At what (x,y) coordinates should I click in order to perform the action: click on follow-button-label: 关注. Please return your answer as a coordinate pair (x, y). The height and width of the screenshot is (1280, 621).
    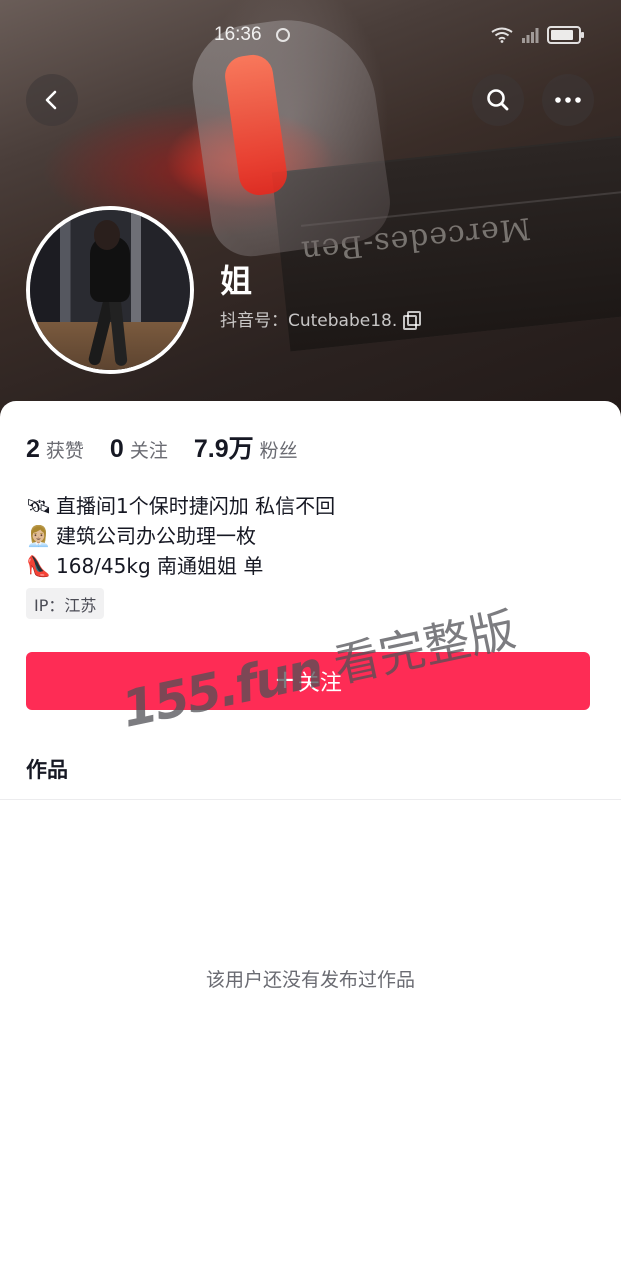
    Looking at the image, I should click on (319, 683).